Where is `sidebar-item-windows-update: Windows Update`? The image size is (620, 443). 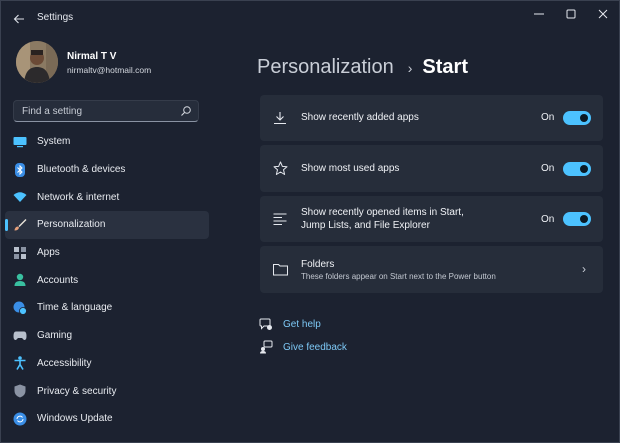
sidebar-item-windows-update: Windows Update is located at coordinates (107, 419).